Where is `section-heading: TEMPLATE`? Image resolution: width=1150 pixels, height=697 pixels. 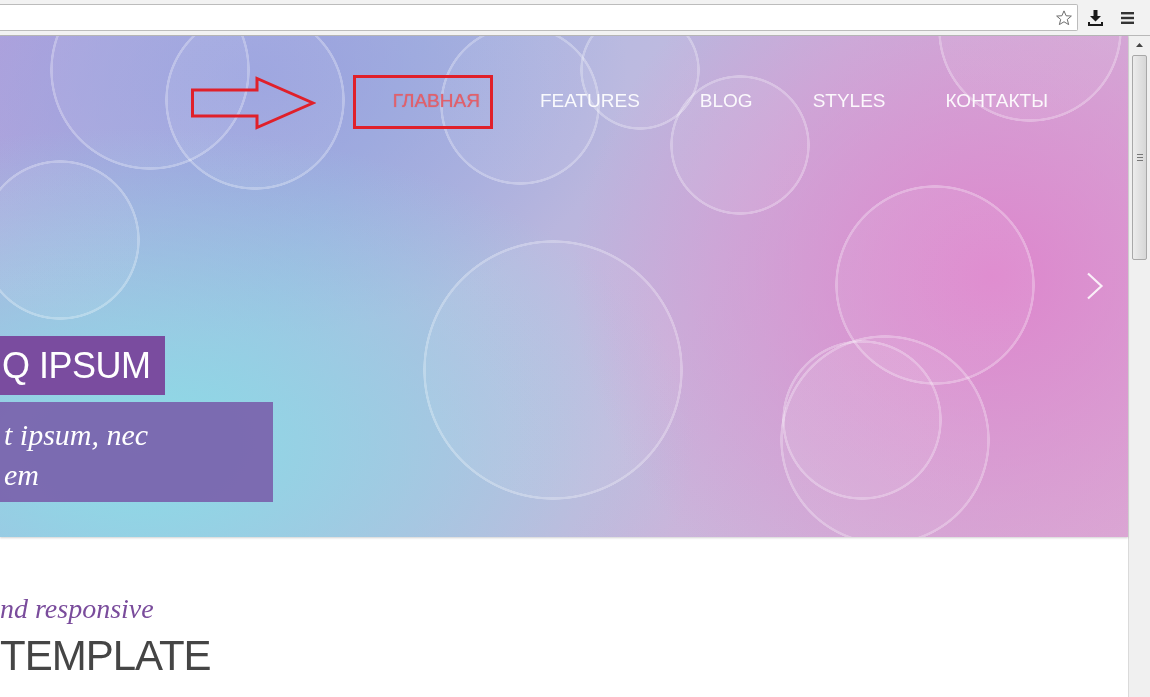
section-heading: TEMPLATE is located at coordinates (105, 656).